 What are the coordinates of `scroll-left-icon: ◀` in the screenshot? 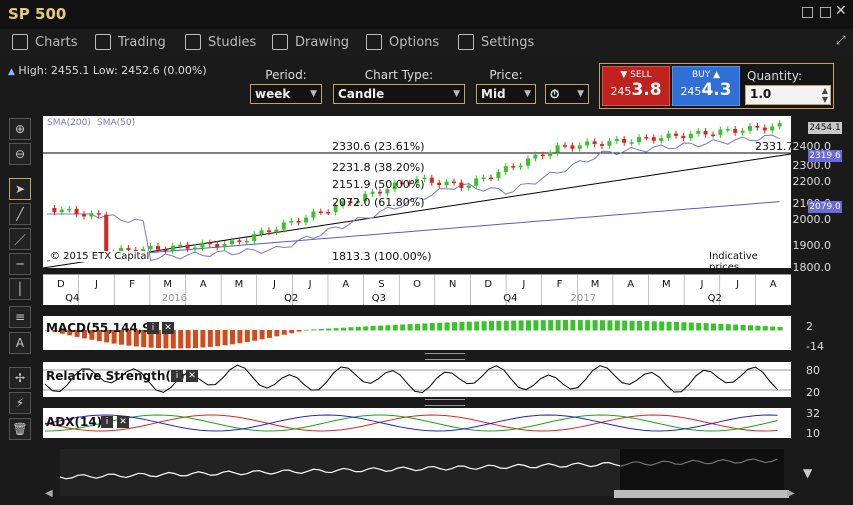 It's located at (49, 493).